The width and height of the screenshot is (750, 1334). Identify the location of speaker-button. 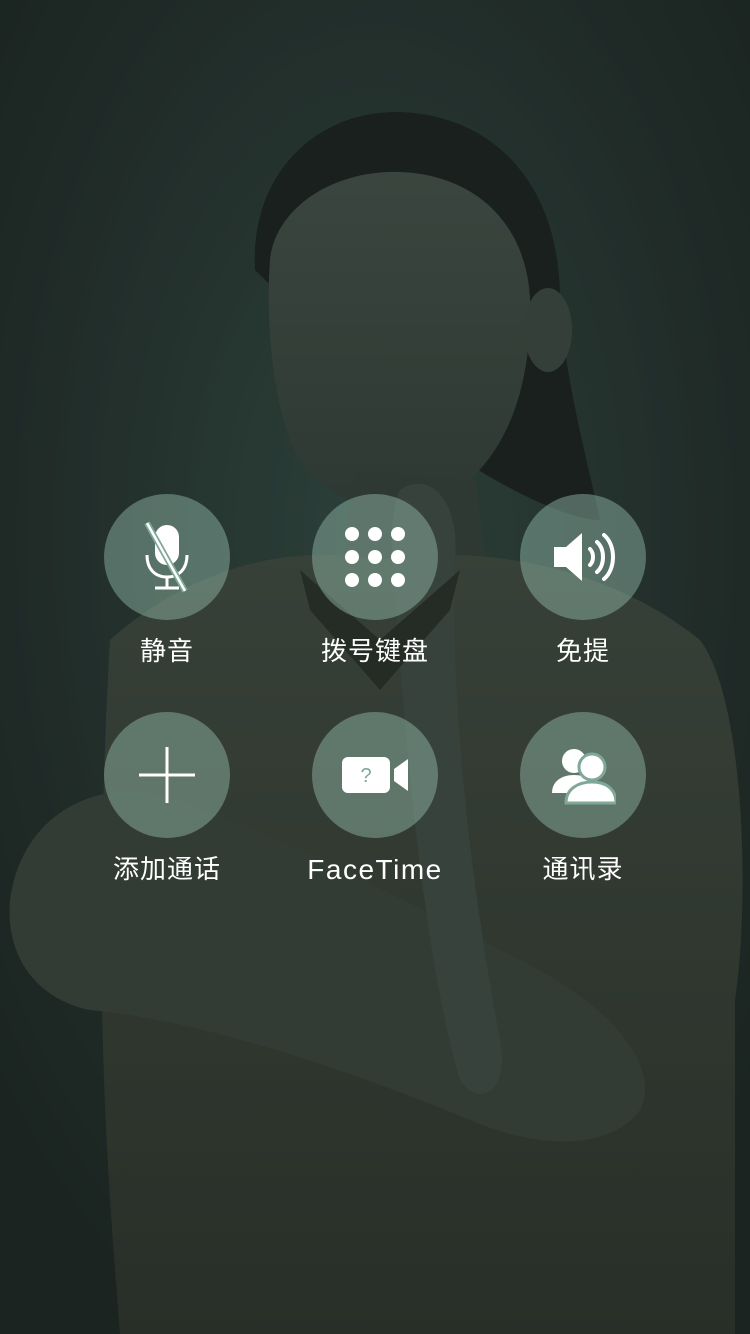
(583, 557).